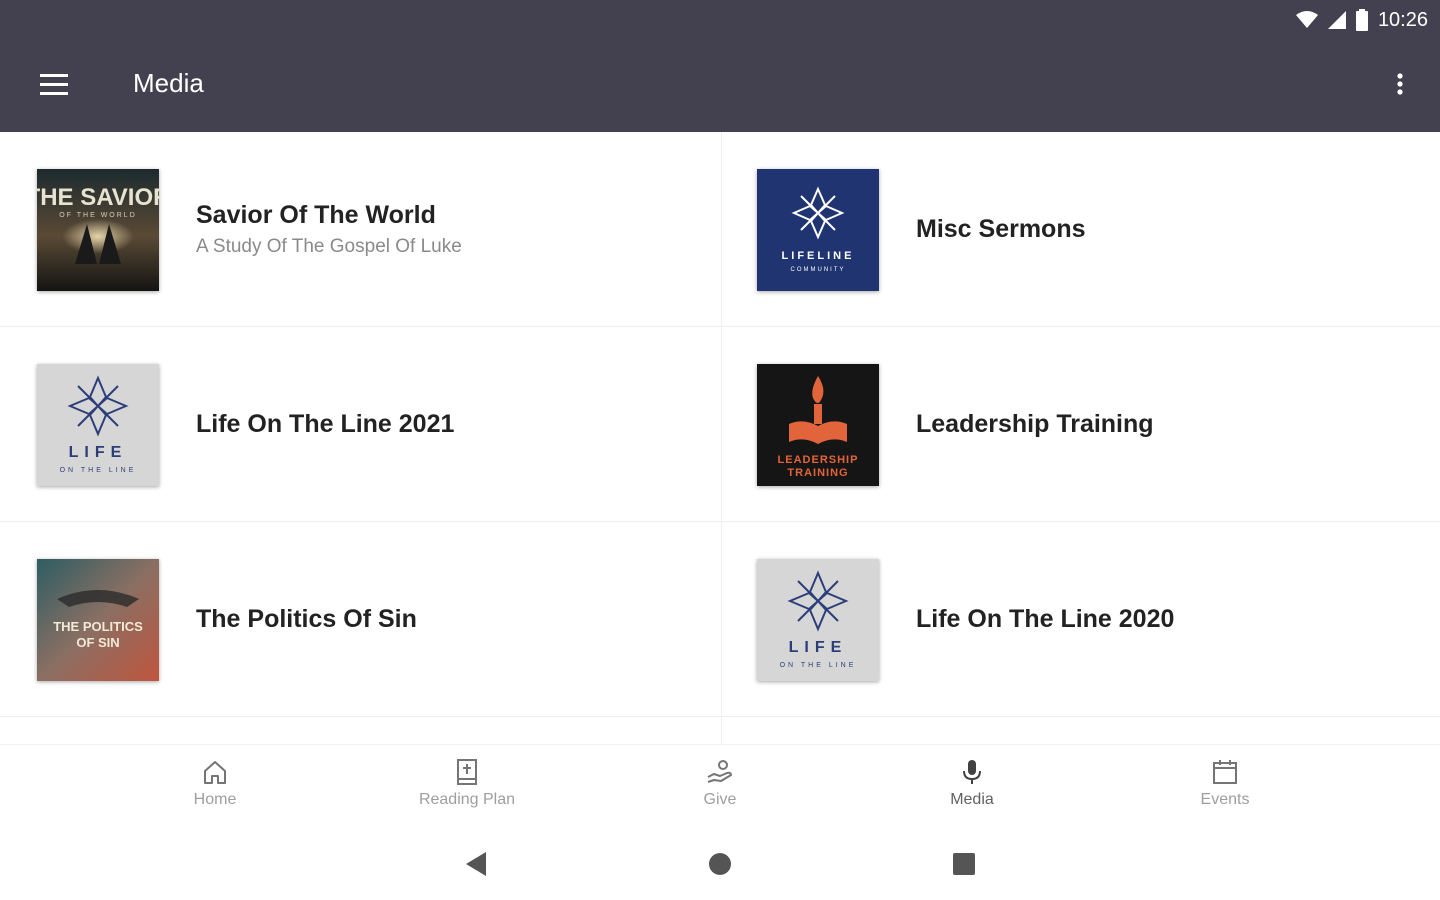 The height and width of the screenshot is (900, 1440). I want to click on signal-icon, so click(1336, 20).